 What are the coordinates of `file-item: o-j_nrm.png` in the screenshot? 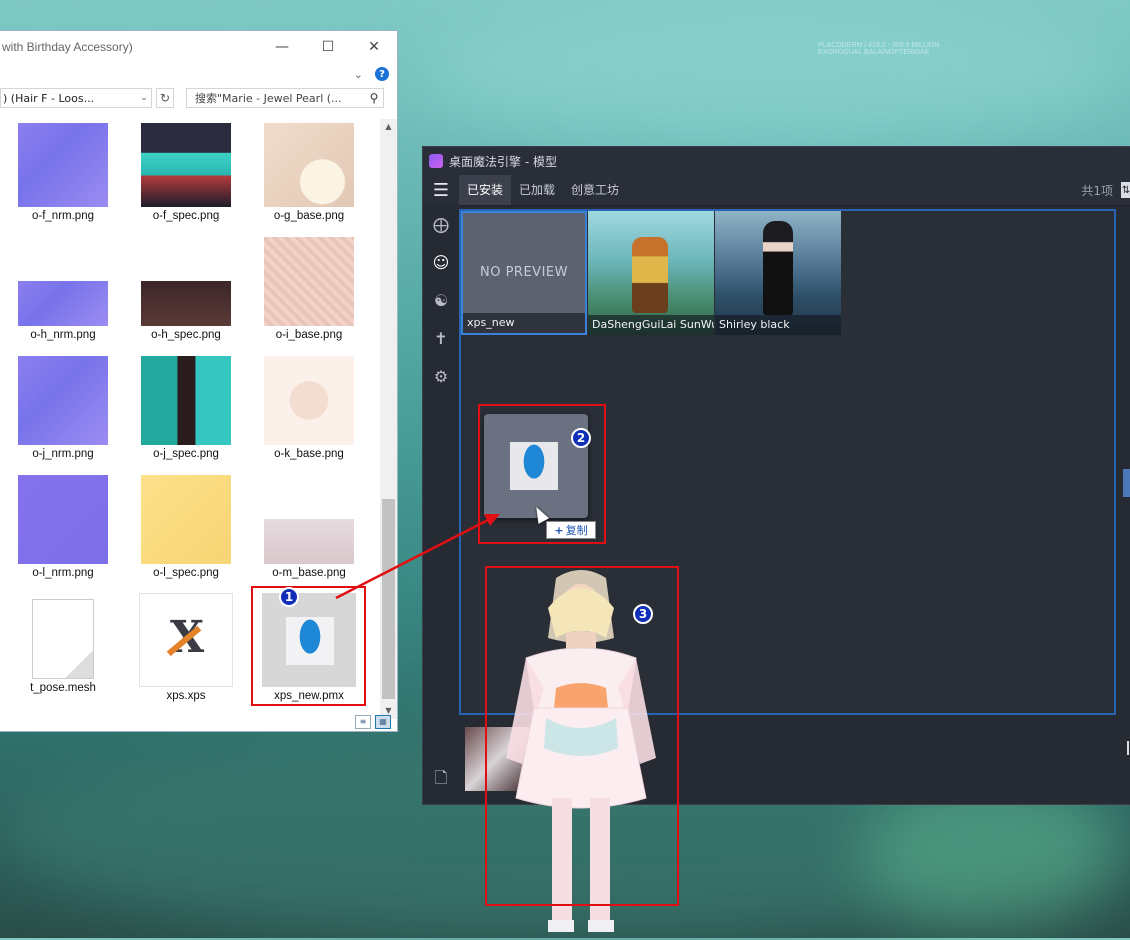 It's located at (63, 408).